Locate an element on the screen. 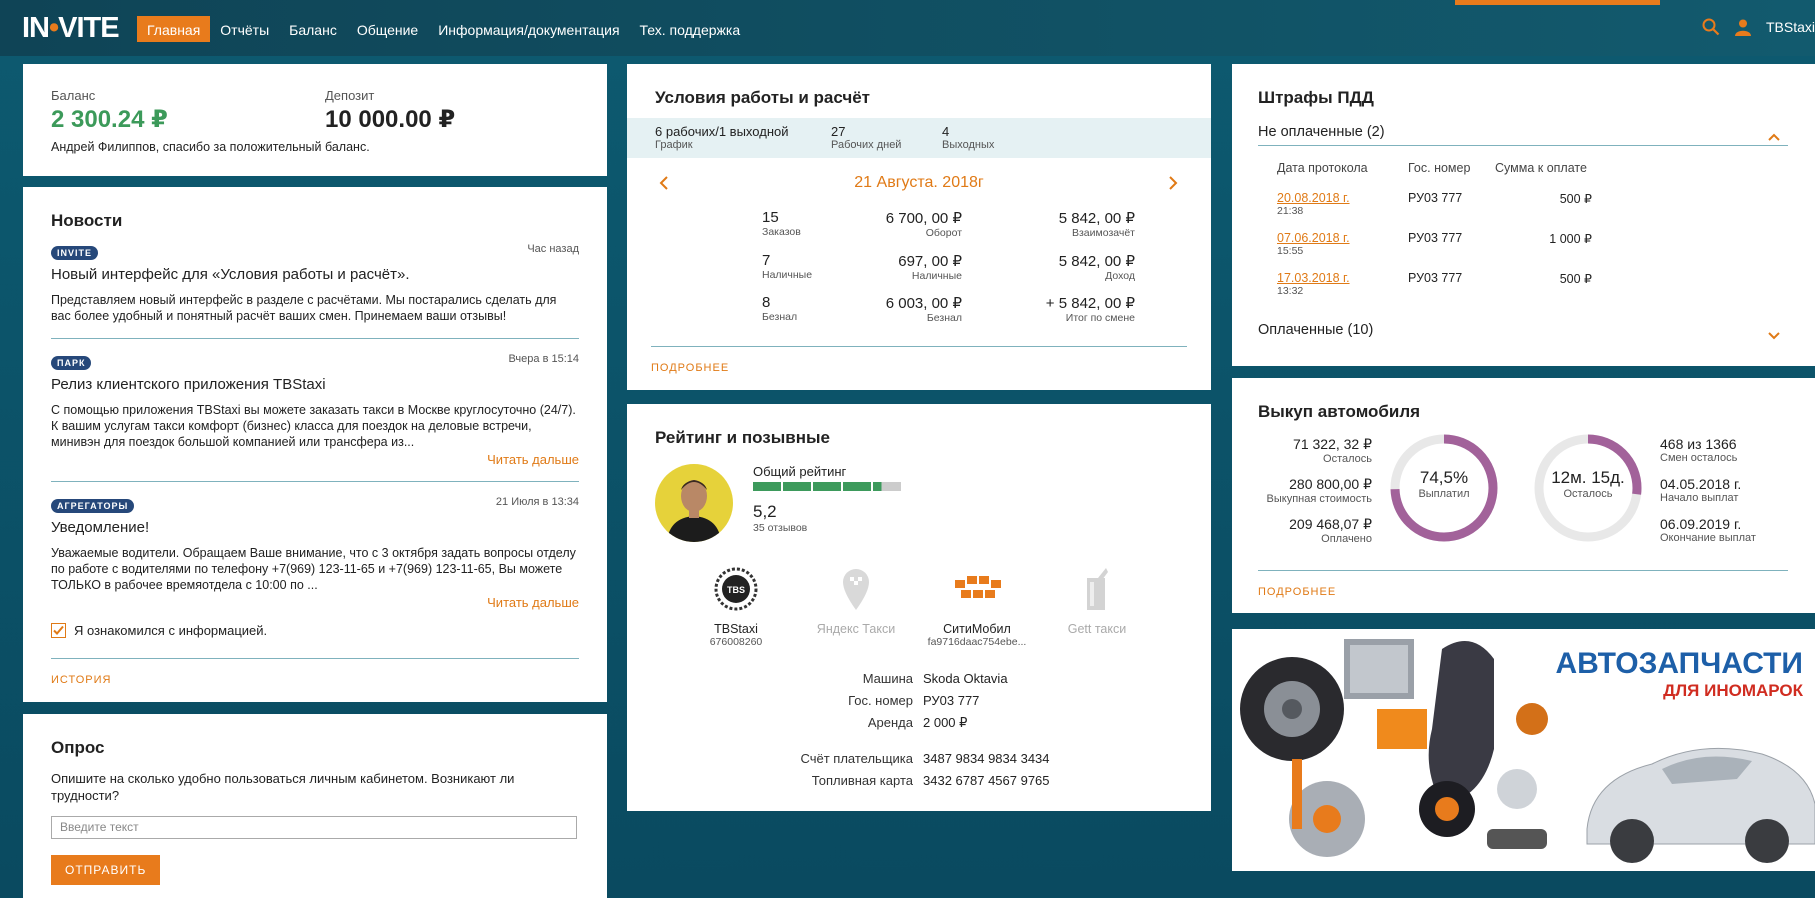  balance-value: 2 300.24 ₽ is located at coordinates (109, 119).